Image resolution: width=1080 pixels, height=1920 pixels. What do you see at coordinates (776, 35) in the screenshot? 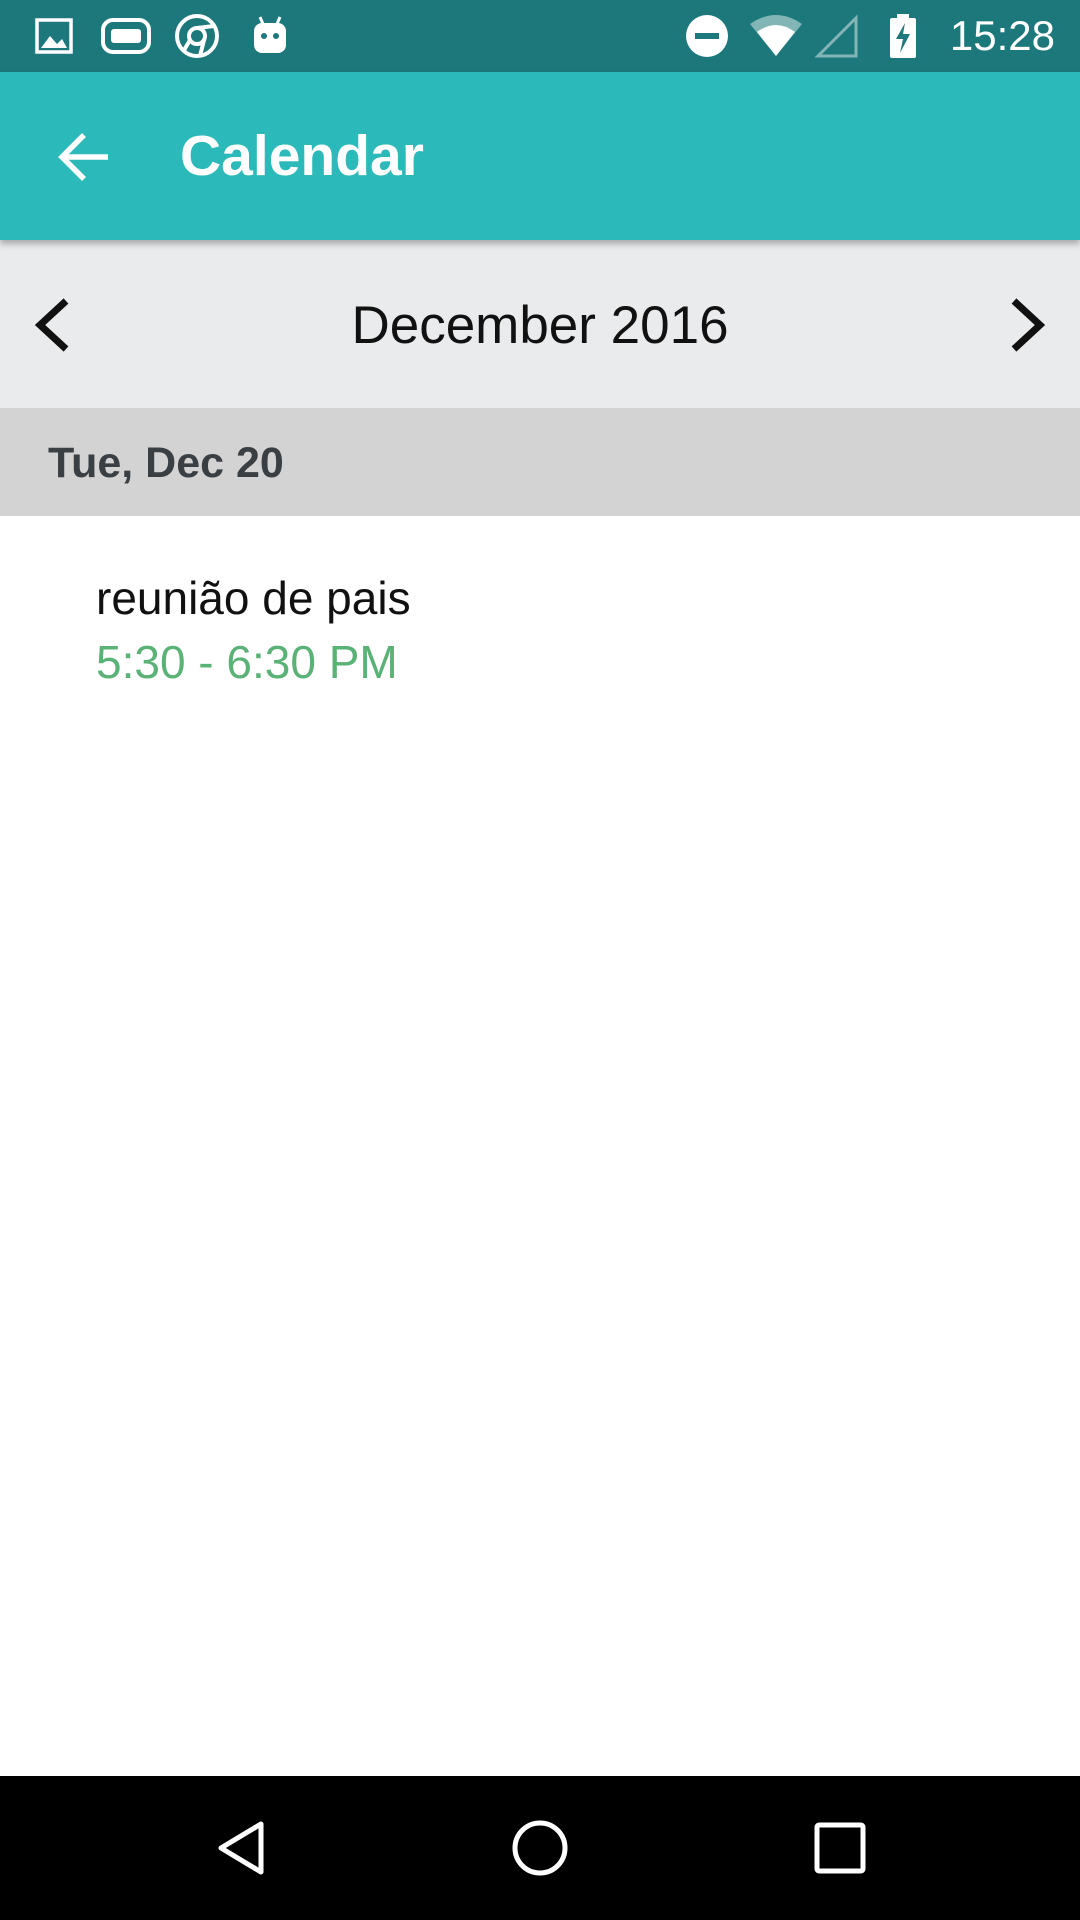
I see `wifi-icon` at bounding box center [776, 35].